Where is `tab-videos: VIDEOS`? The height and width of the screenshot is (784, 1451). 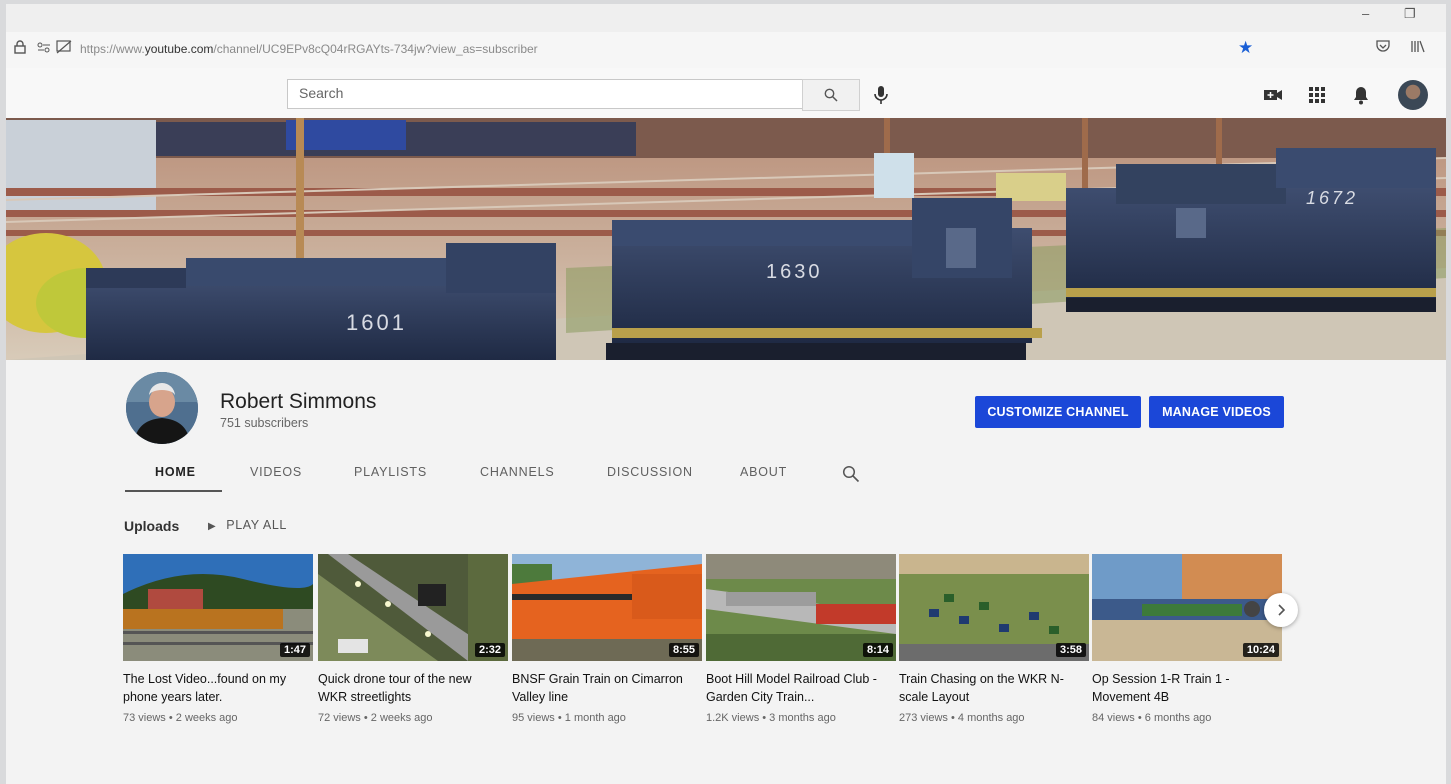 tab-videos: VIDEOS is located at coordinates (276, 472).